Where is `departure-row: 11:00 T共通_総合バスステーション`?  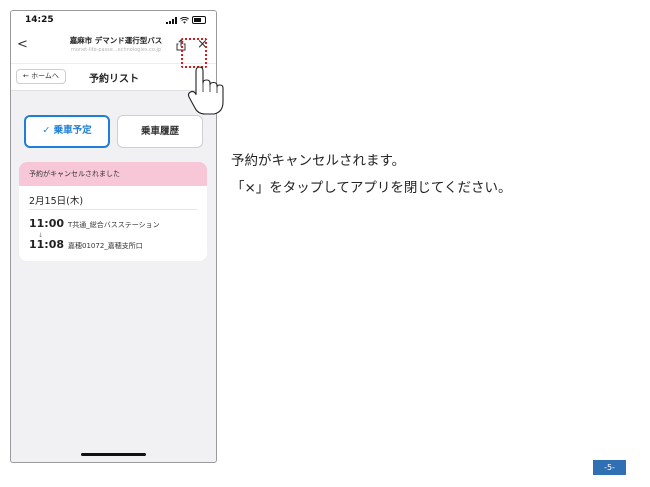
departure-row: 11:00 T共通_総合バスステーション is located at coordinates (94, 223).